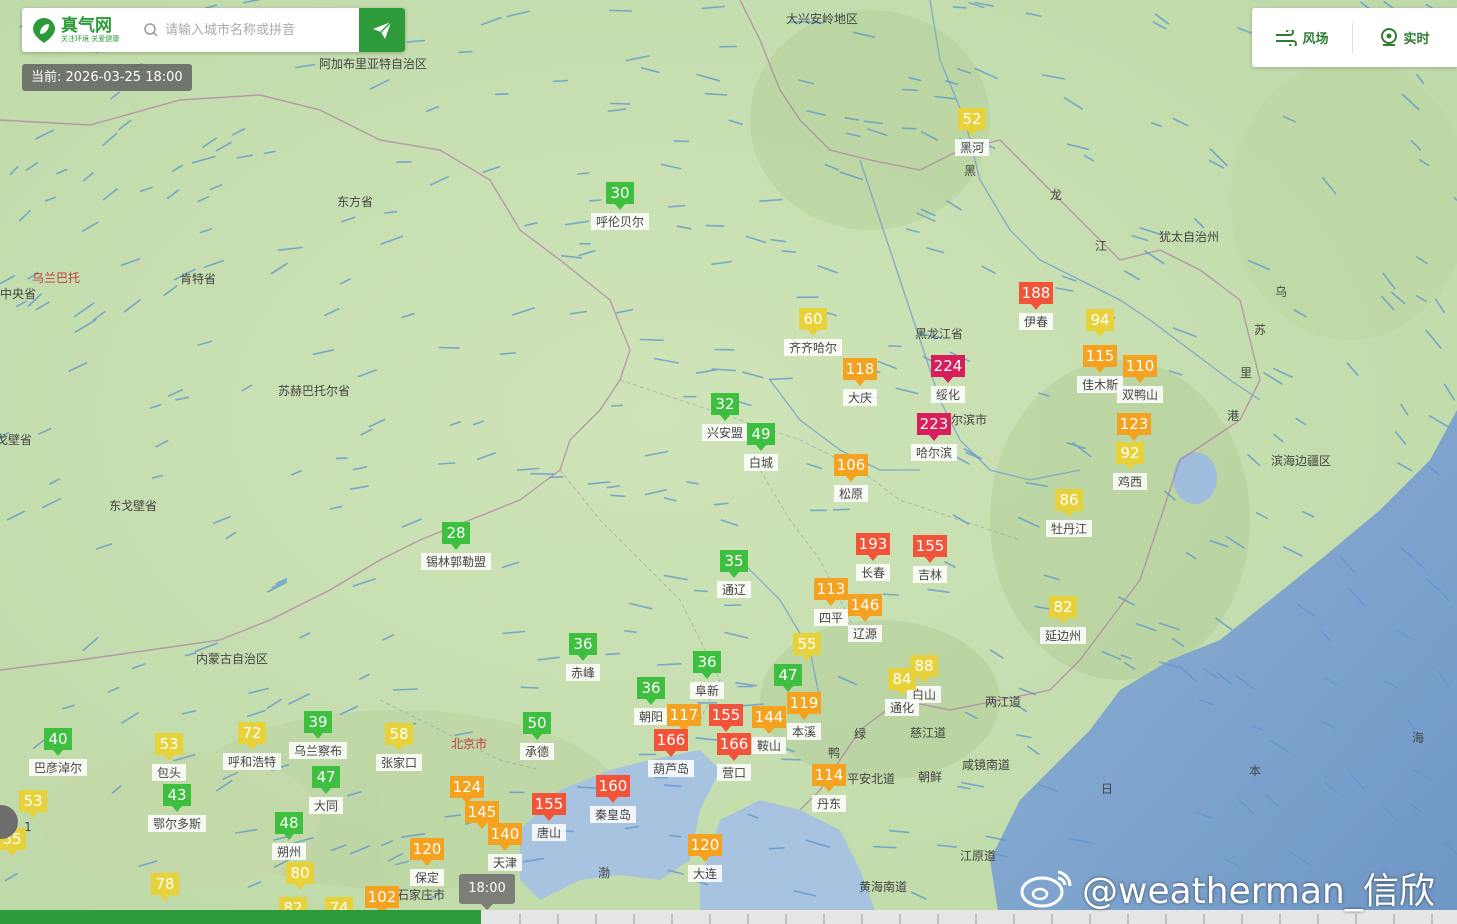 This screenshot has height=924, width=1457. Describe the element at coordinates (399, 762) in the screenshot. I see `city-label: 张家口` at that location.